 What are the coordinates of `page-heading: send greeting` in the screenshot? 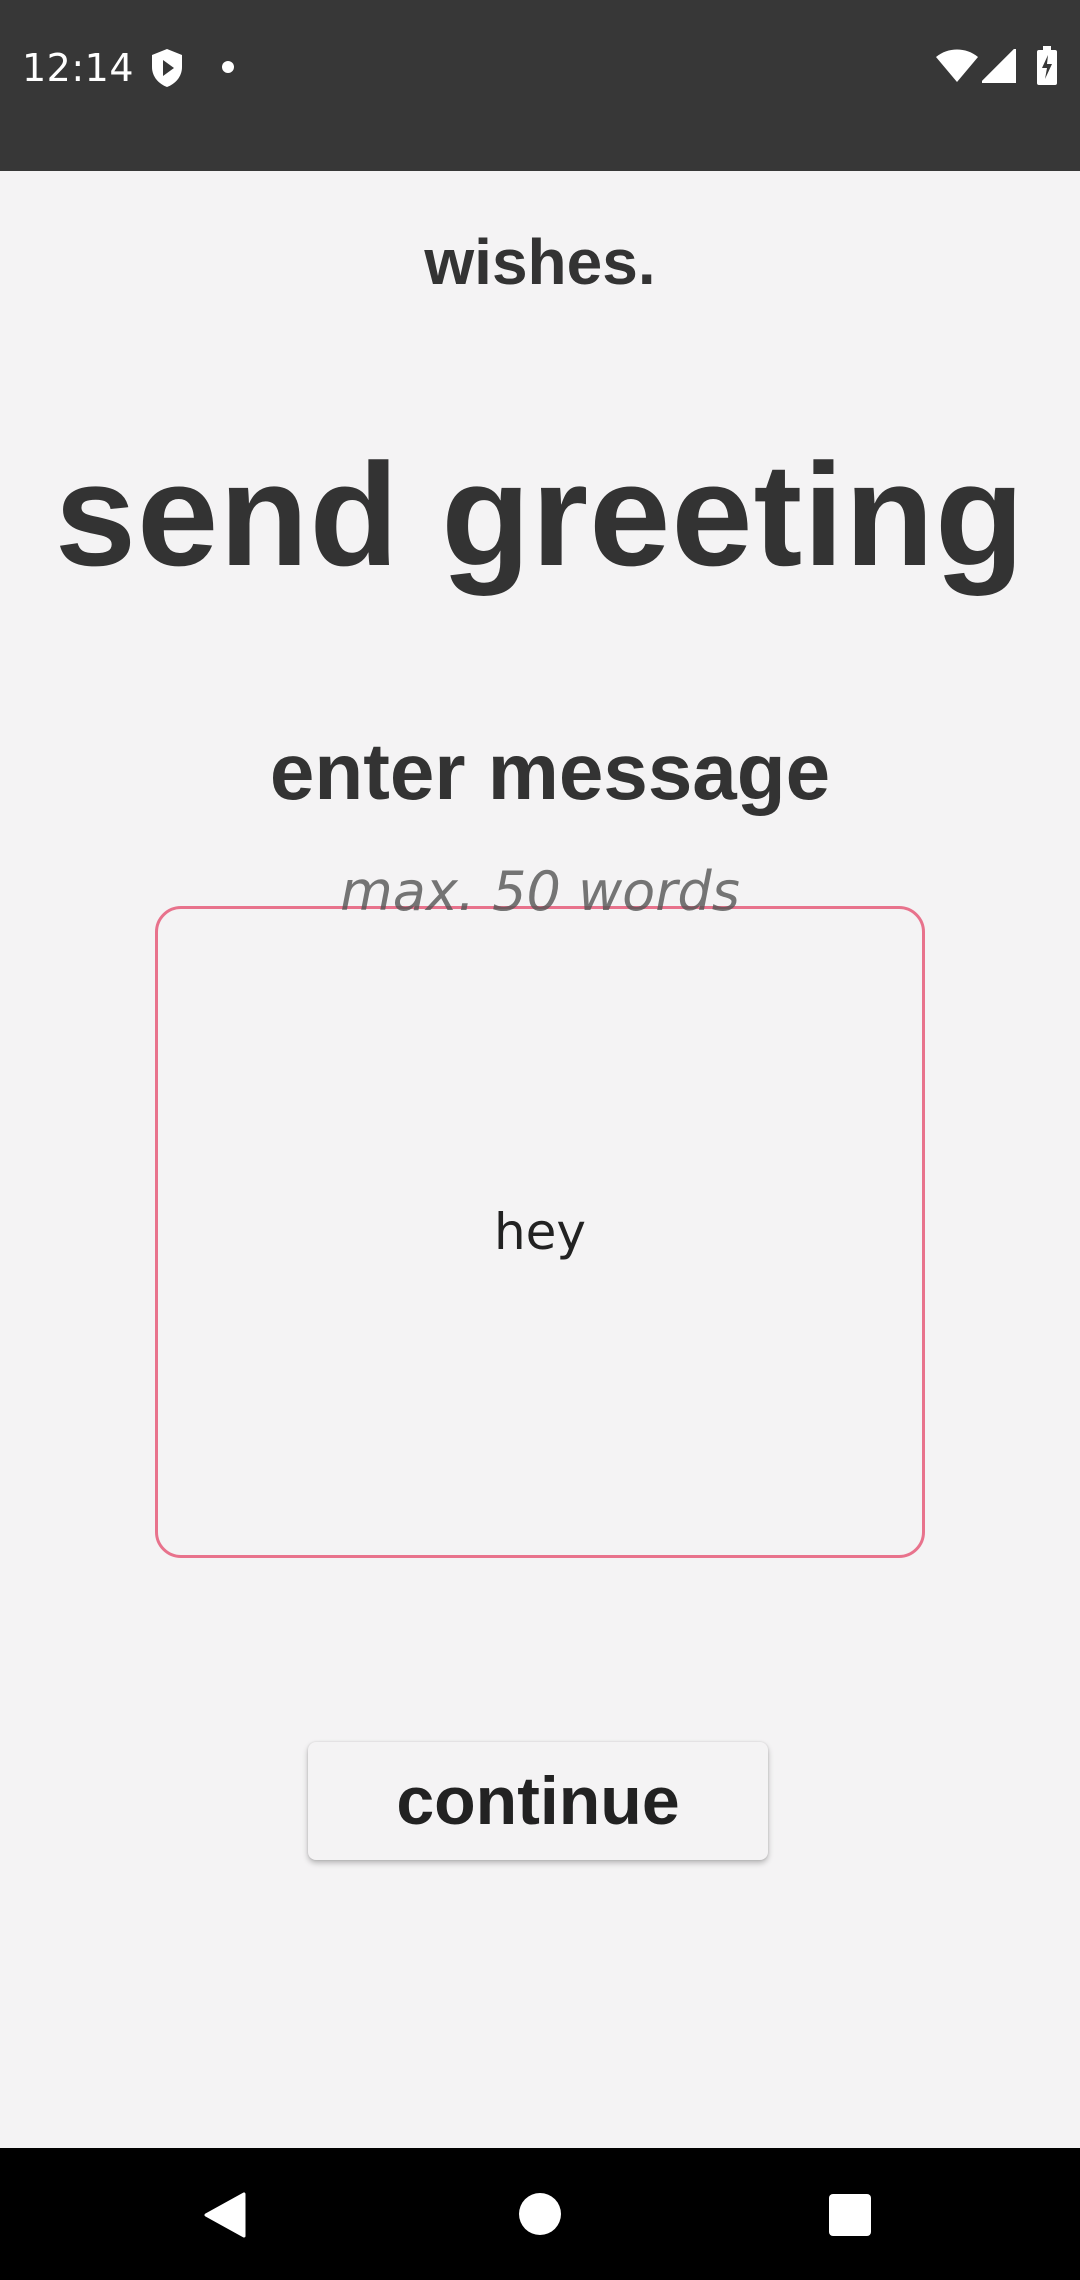 It's located at (540, 514).